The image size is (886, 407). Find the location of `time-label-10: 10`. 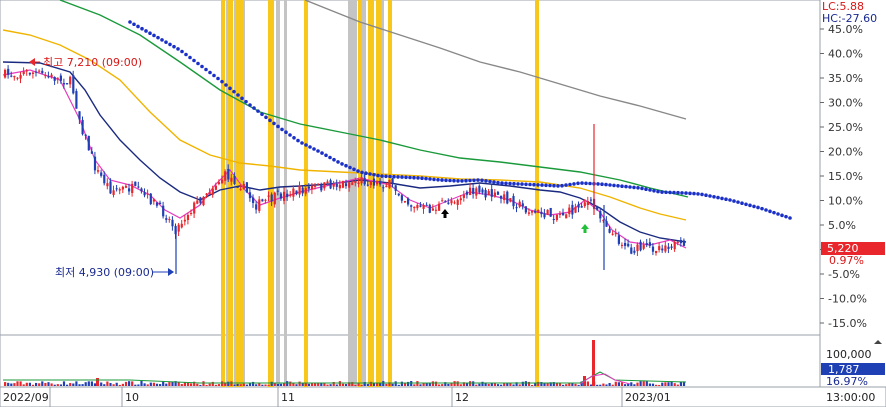

time-label-10: 10 is located at coordinates (132, 397).